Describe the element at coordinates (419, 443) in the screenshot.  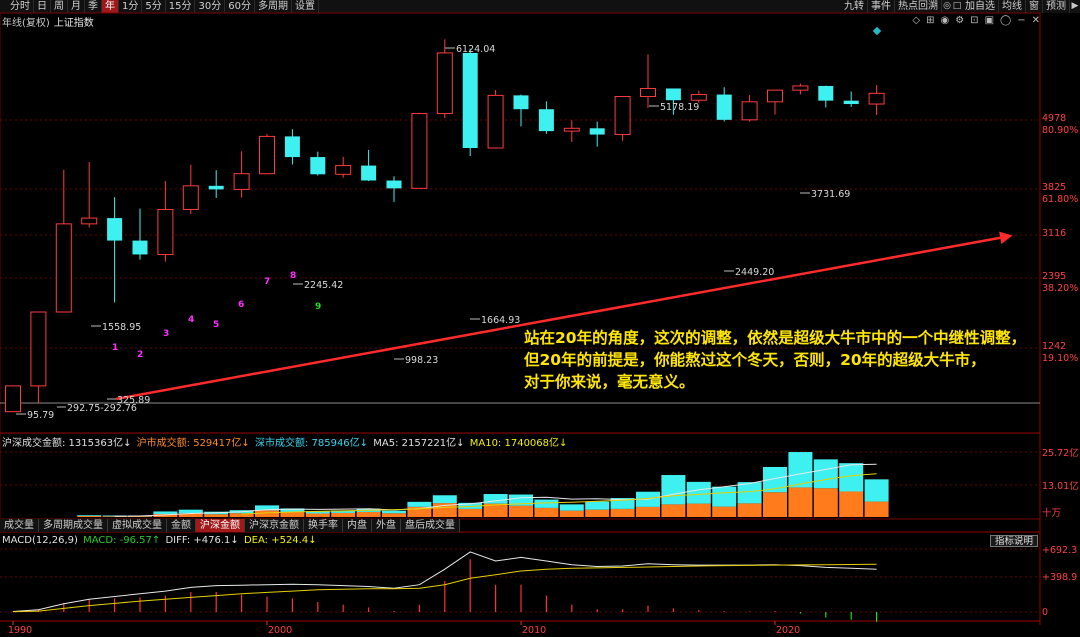
I see `ma5-label: MA5: 2157221亿↓` at that location.